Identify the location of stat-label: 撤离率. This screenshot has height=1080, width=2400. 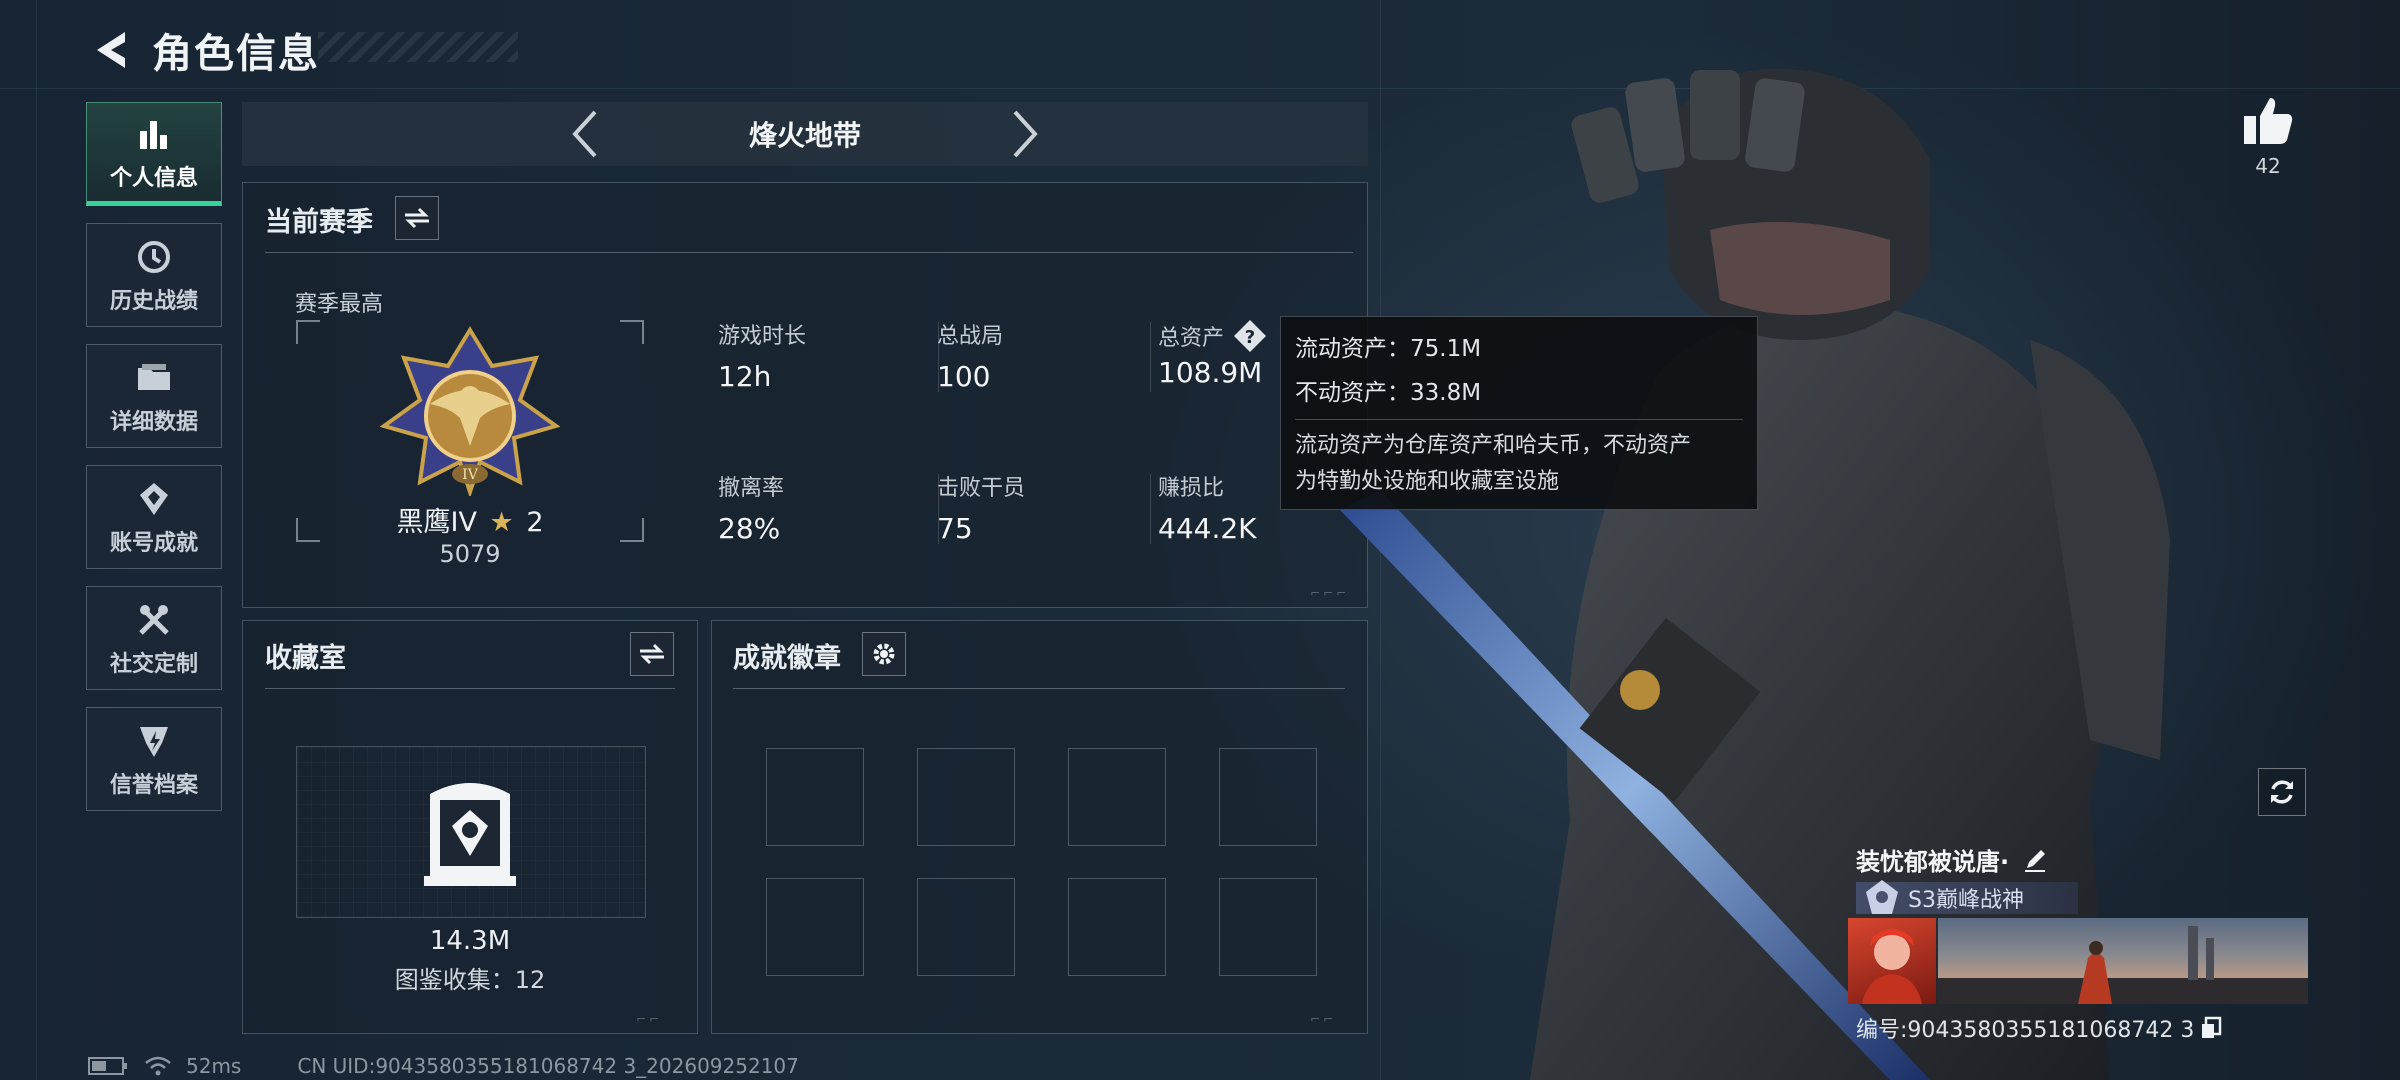
(751, 488).